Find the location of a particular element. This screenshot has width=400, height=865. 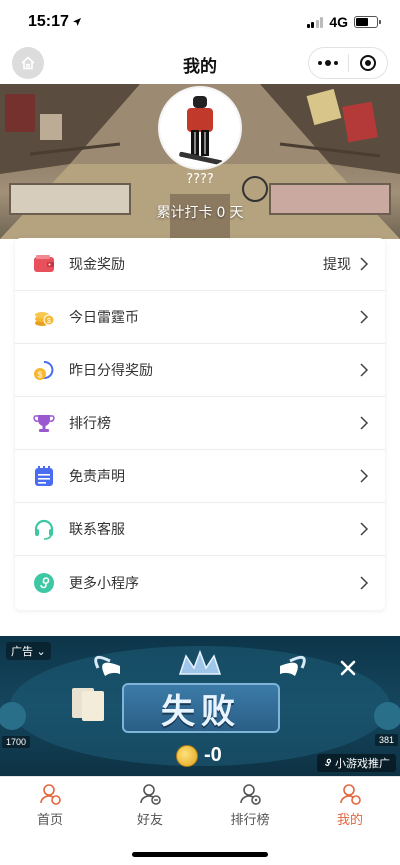

ad-promo-label: 小游戏推广 is located at coordinates (356, 763).